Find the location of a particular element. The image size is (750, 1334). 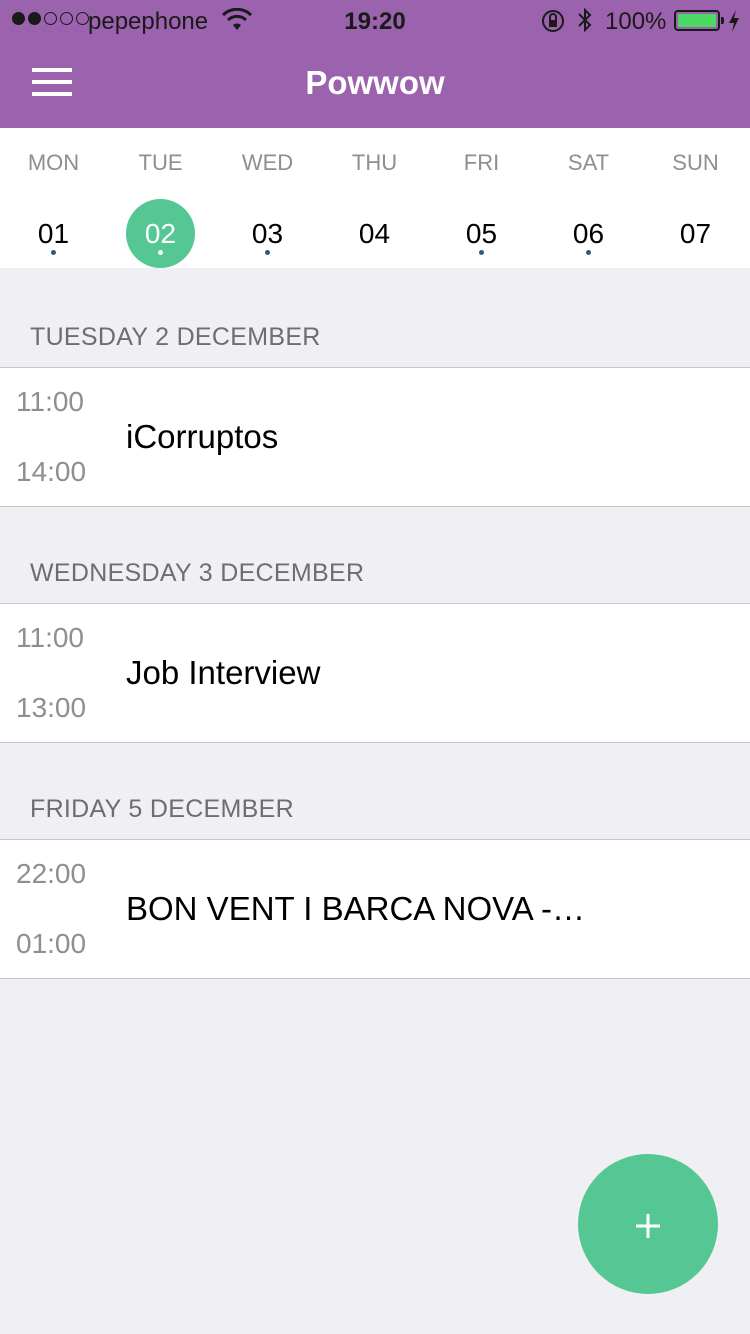

day-name: TUE is located at coordinates (160, 162).